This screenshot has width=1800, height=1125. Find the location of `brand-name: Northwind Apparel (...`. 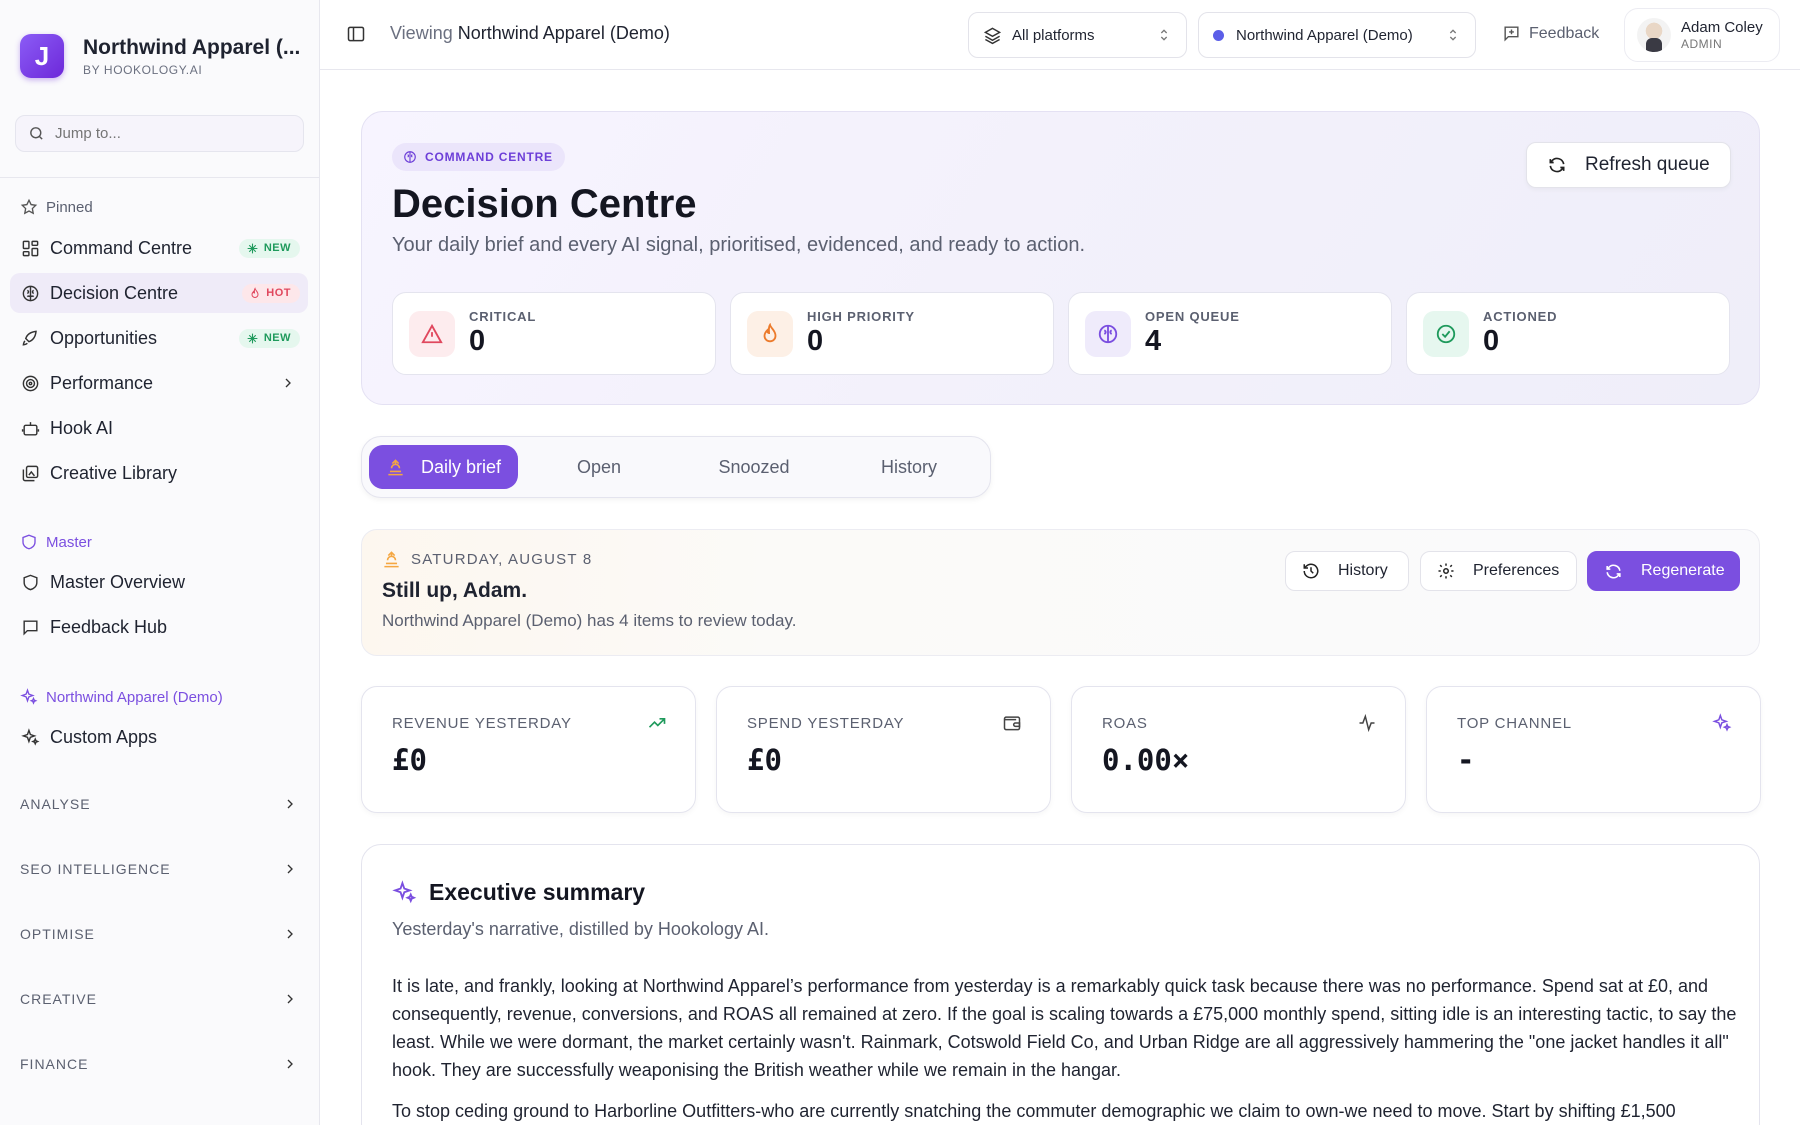

brand-name: Northwind Apparel (... is located at coordinates (192, 47).